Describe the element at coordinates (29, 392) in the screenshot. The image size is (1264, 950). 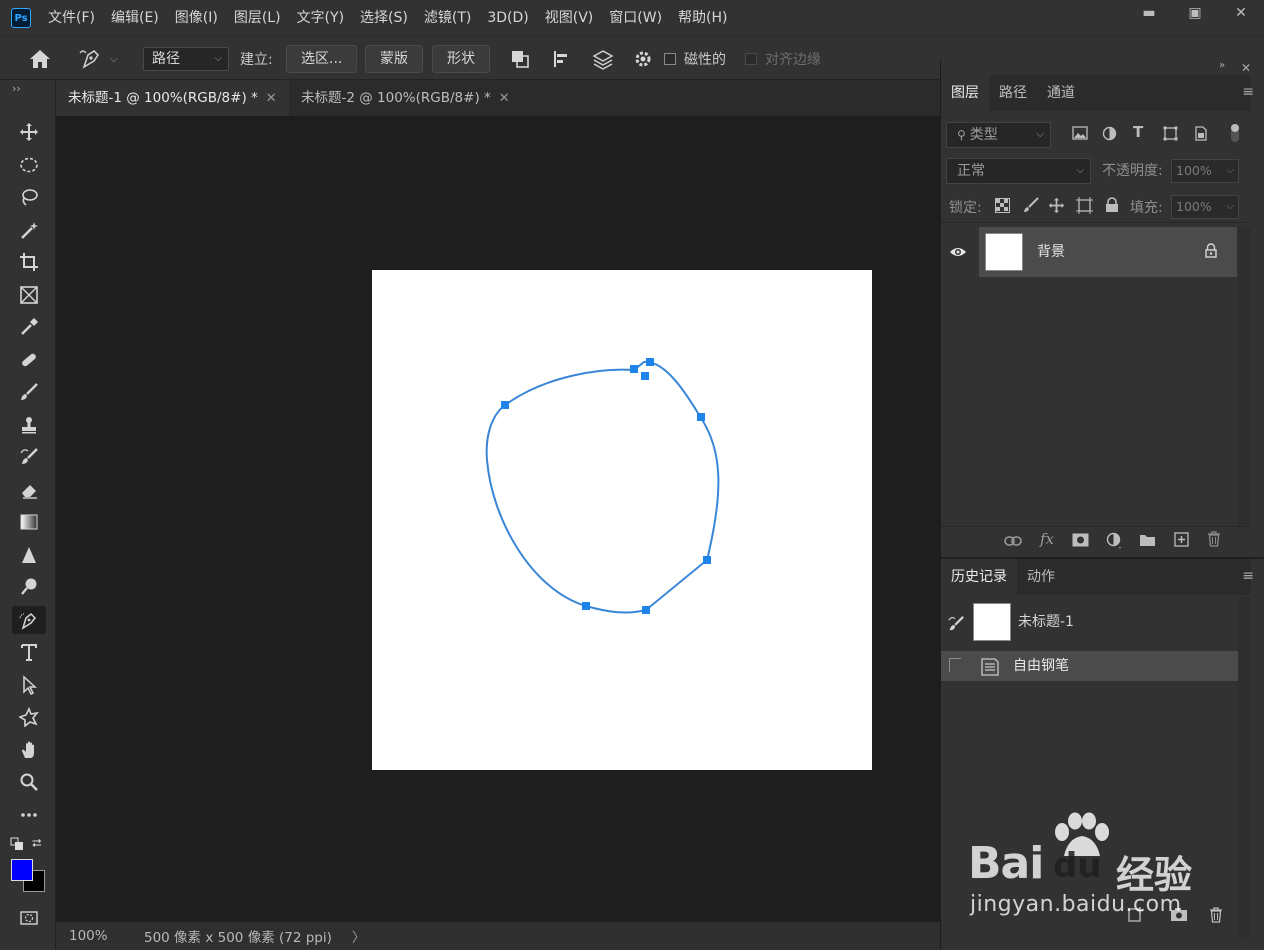
I see `brush-icon` at that location.